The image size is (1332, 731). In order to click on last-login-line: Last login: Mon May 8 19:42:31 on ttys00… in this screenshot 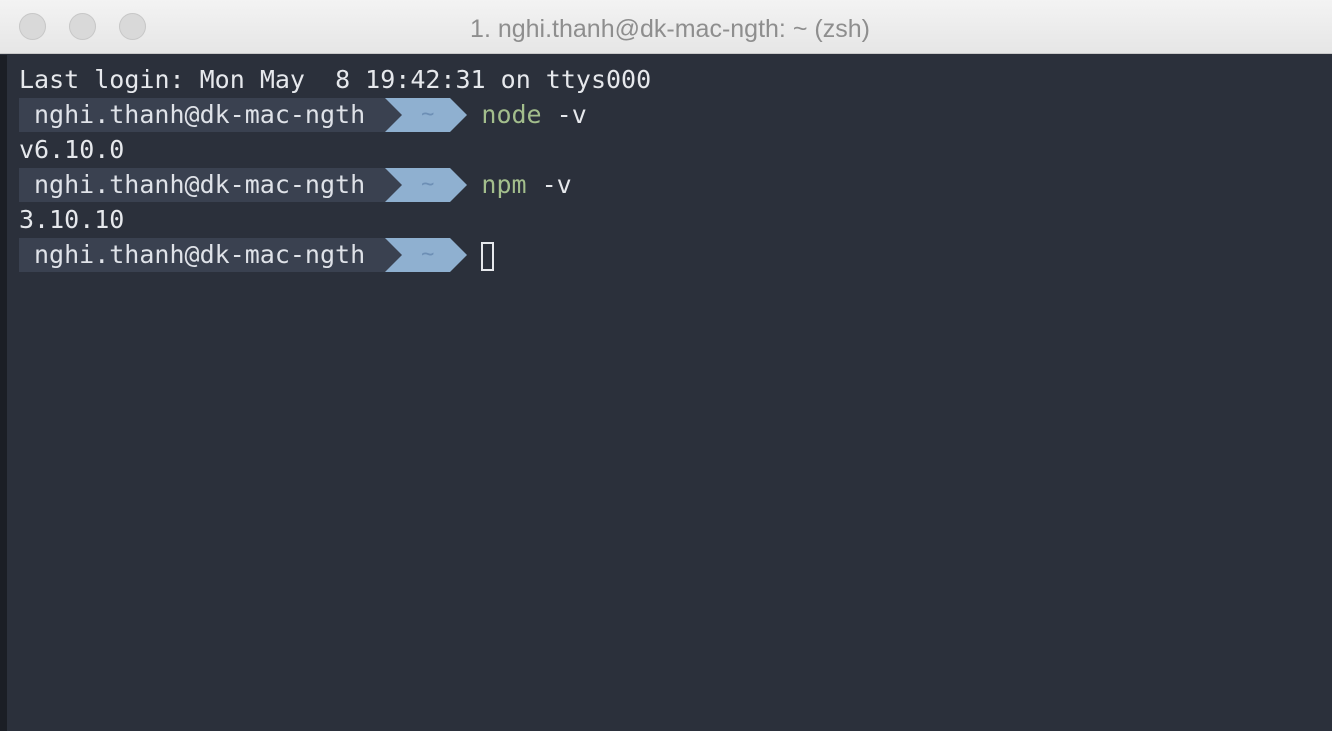, I will do `click(335, 79)`.